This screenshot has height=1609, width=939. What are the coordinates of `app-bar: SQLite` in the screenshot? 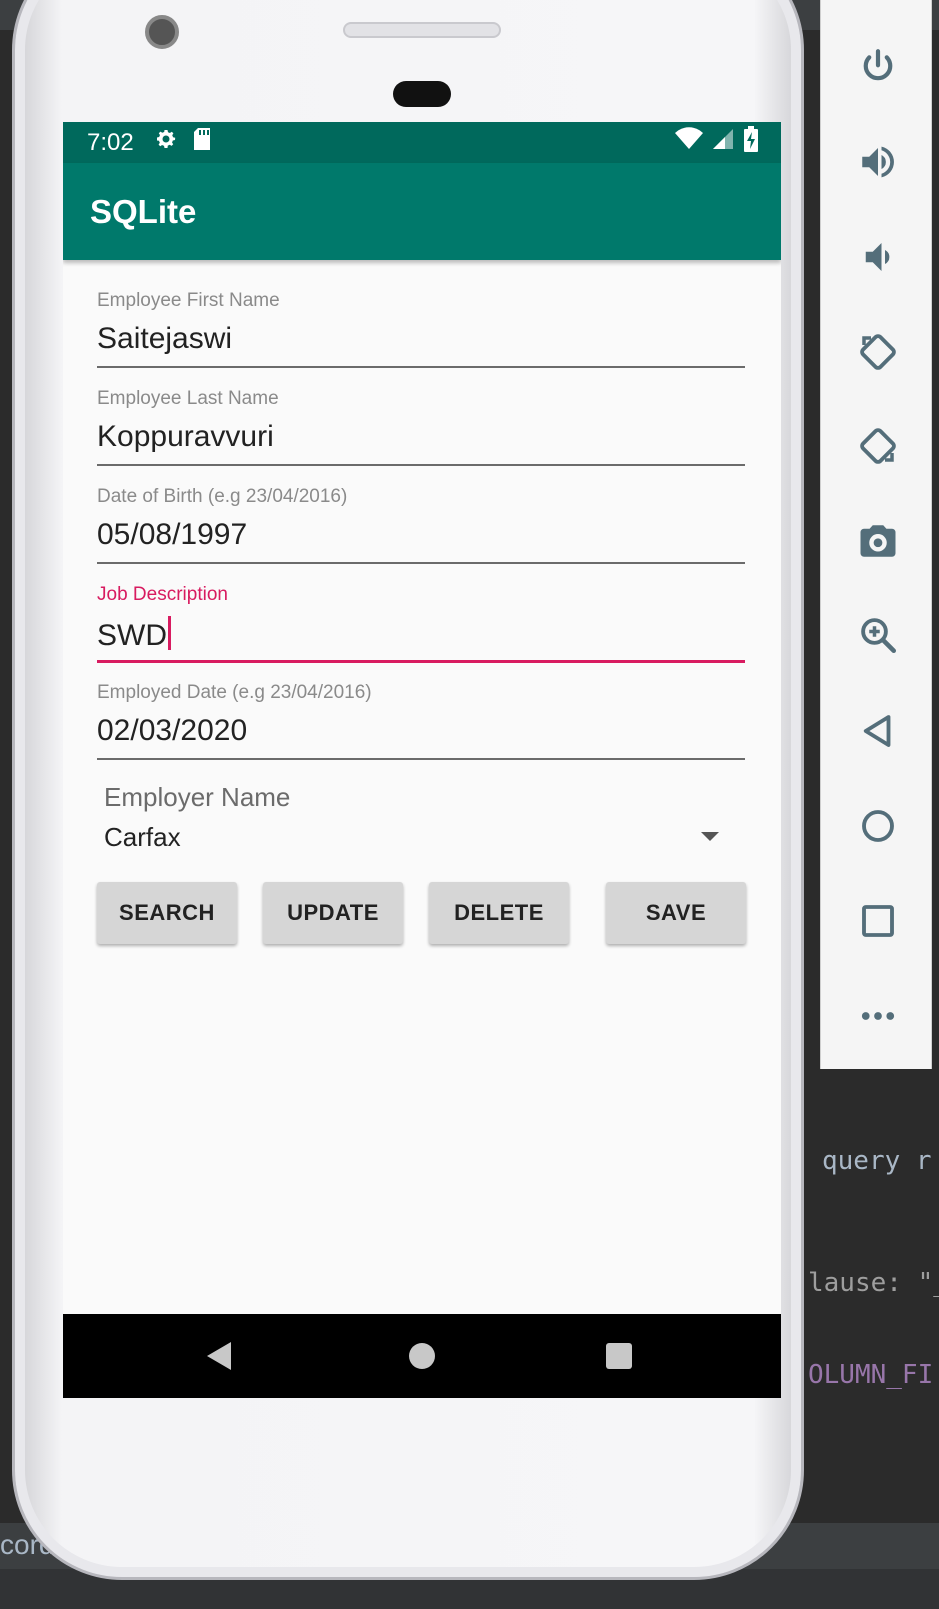 It's located at (422, 211).